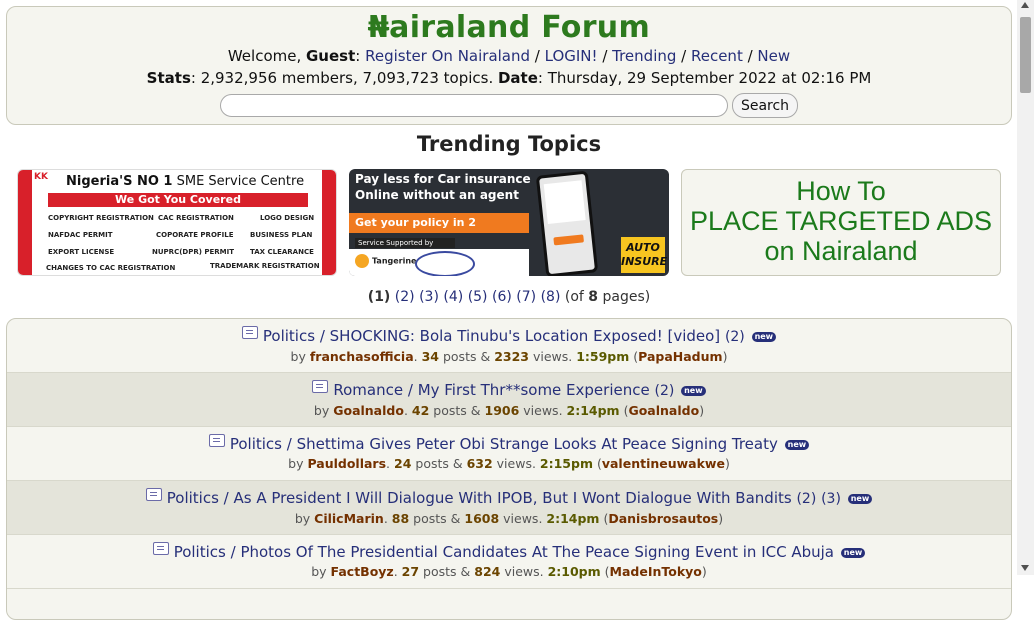 This screenshot has height=620, width=1034. Describe the element at coordinates (644, 56) in the screenshot. I see `trending-link: Trending` at that location.